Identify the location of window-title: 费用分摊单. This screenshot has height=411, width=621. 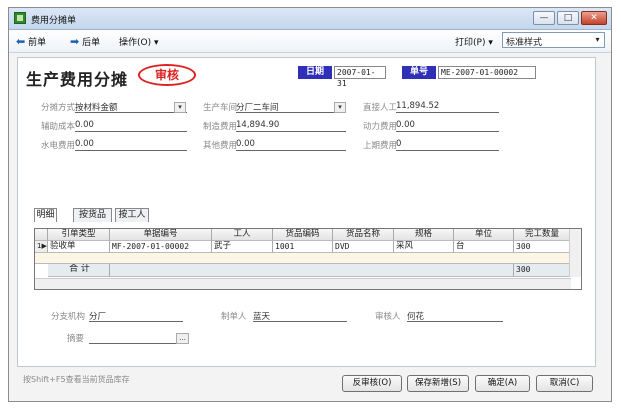
(54, 21).